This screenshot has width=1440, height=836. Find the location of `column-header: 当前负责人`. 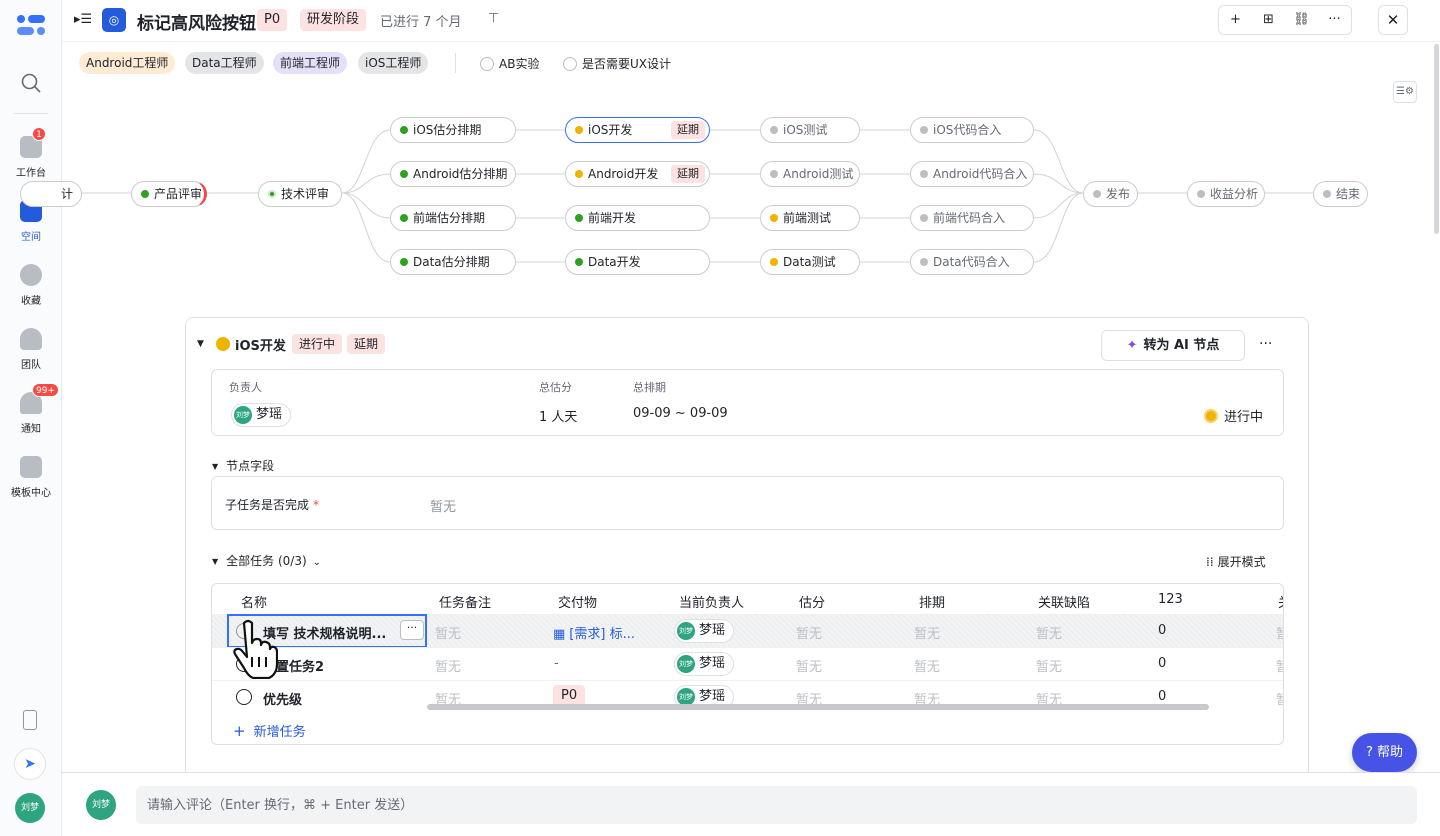

column-header: 当前负责人 is located at coordinates (712, 603).